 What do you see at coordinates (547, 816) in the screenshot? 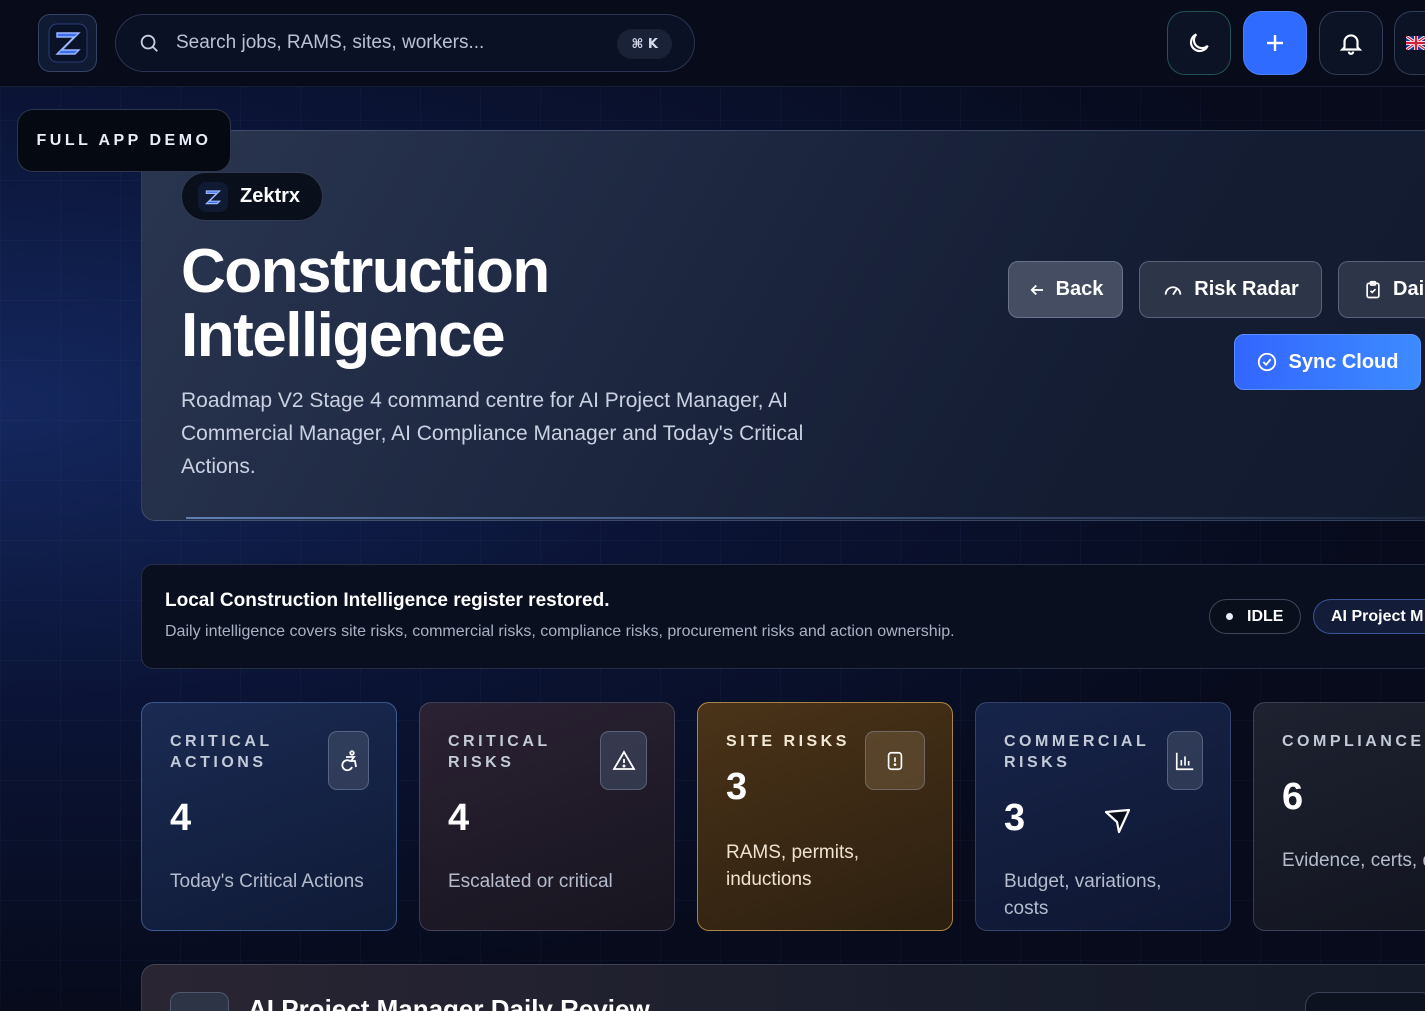
I see `critical-risks-card: CRITICAL RISKS 4 Escalated or critical` at bounding box center [547, 816].